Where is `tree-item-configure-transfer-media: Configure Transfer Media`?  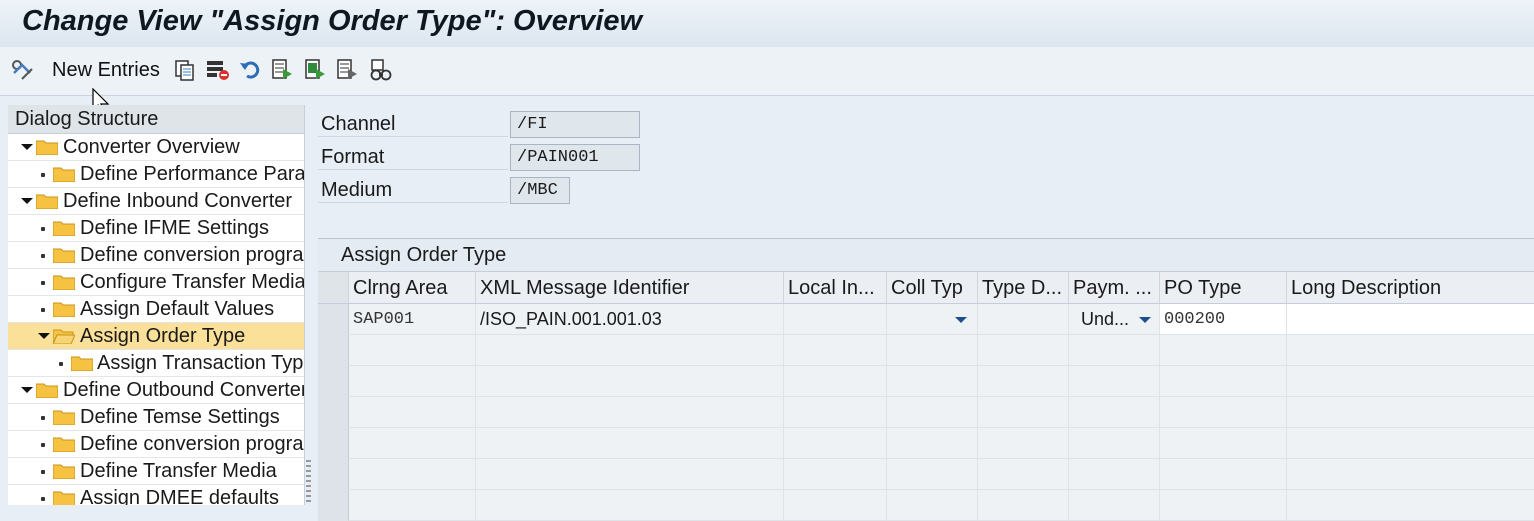 tree-item-configure-transfer-media: Configure Transfer Media is located at coordinates (156, 282).